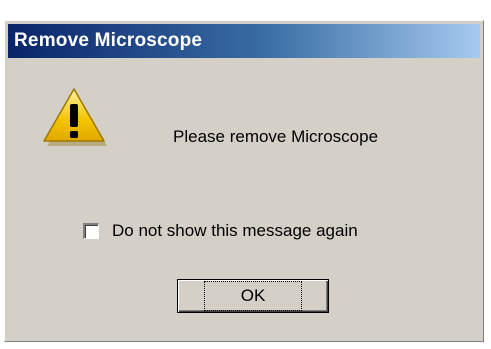 This screenshot has width=491, height=349. What do you see at coordinates (108, 40) in the screenshot?
I see `window-title: Remove Microscope` at bounding box center [108, 40].